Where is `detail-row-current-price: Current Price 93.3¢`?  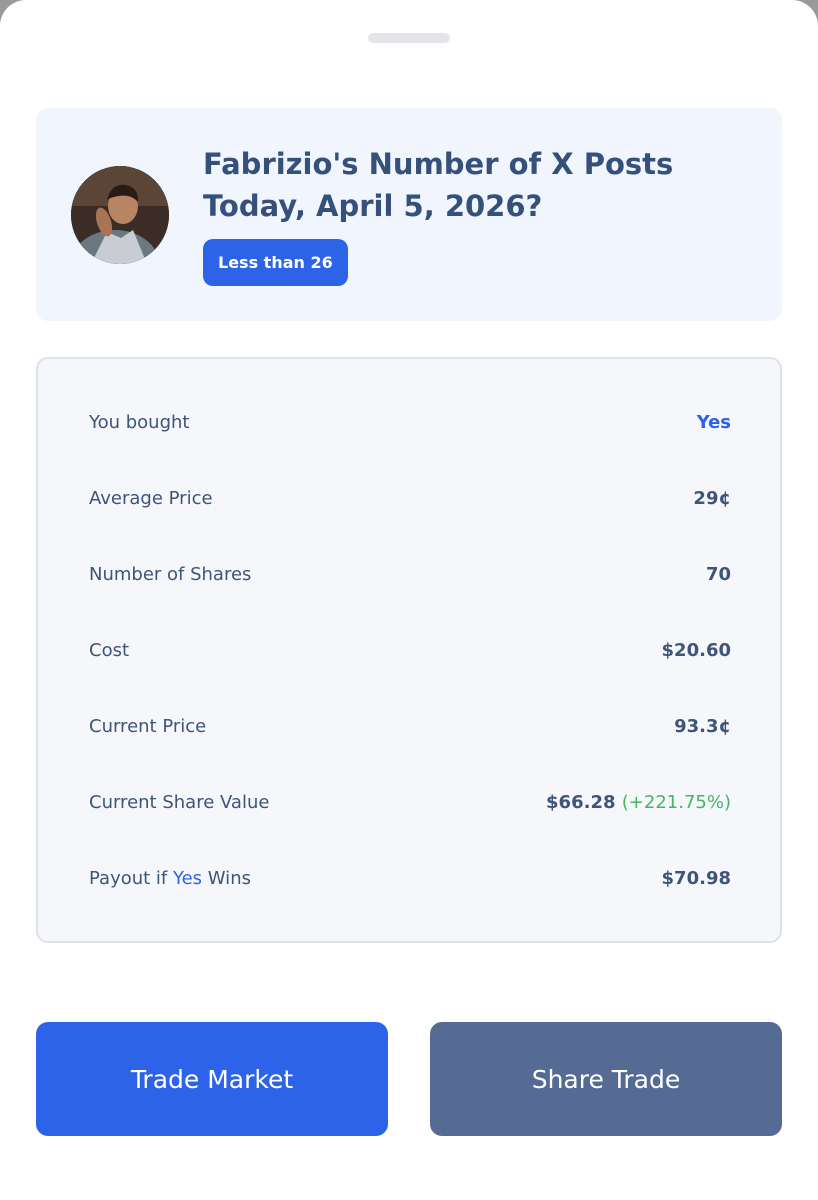
detail-row-current-price: Current Price 93.3¢ is located at coordinates (410, 726).